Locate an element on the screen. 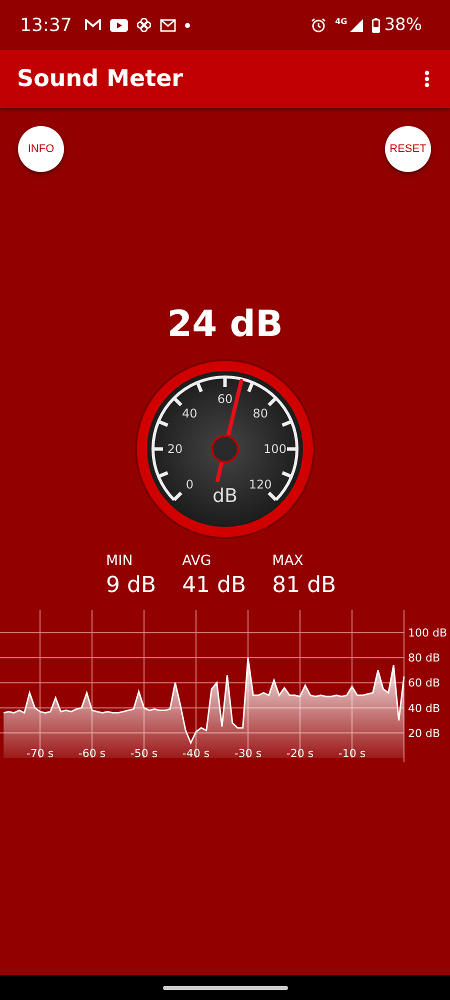  battery-icon is located at coordinates (376, 25).